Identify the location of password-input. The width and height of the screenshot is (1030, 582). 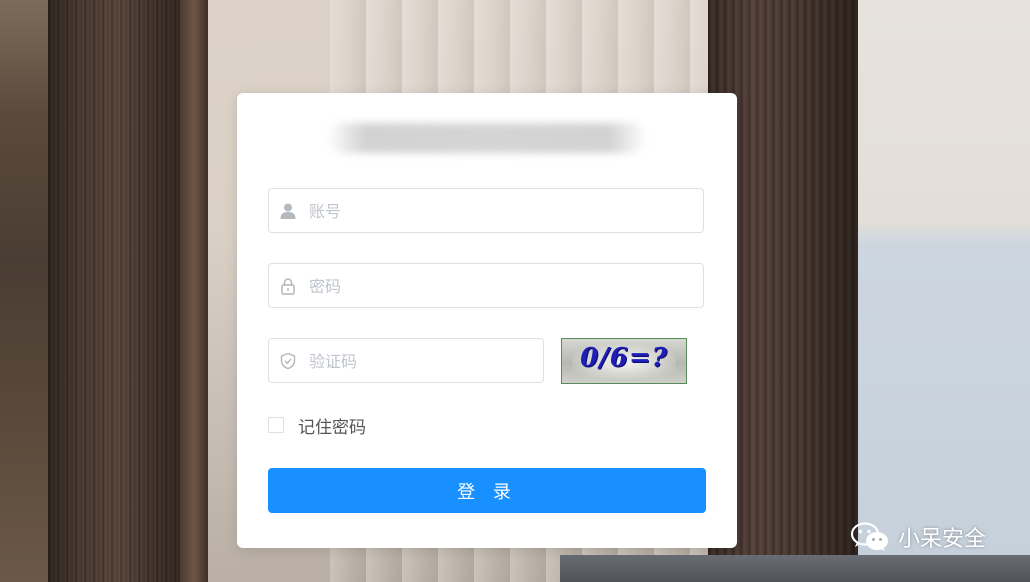
(501, 286).